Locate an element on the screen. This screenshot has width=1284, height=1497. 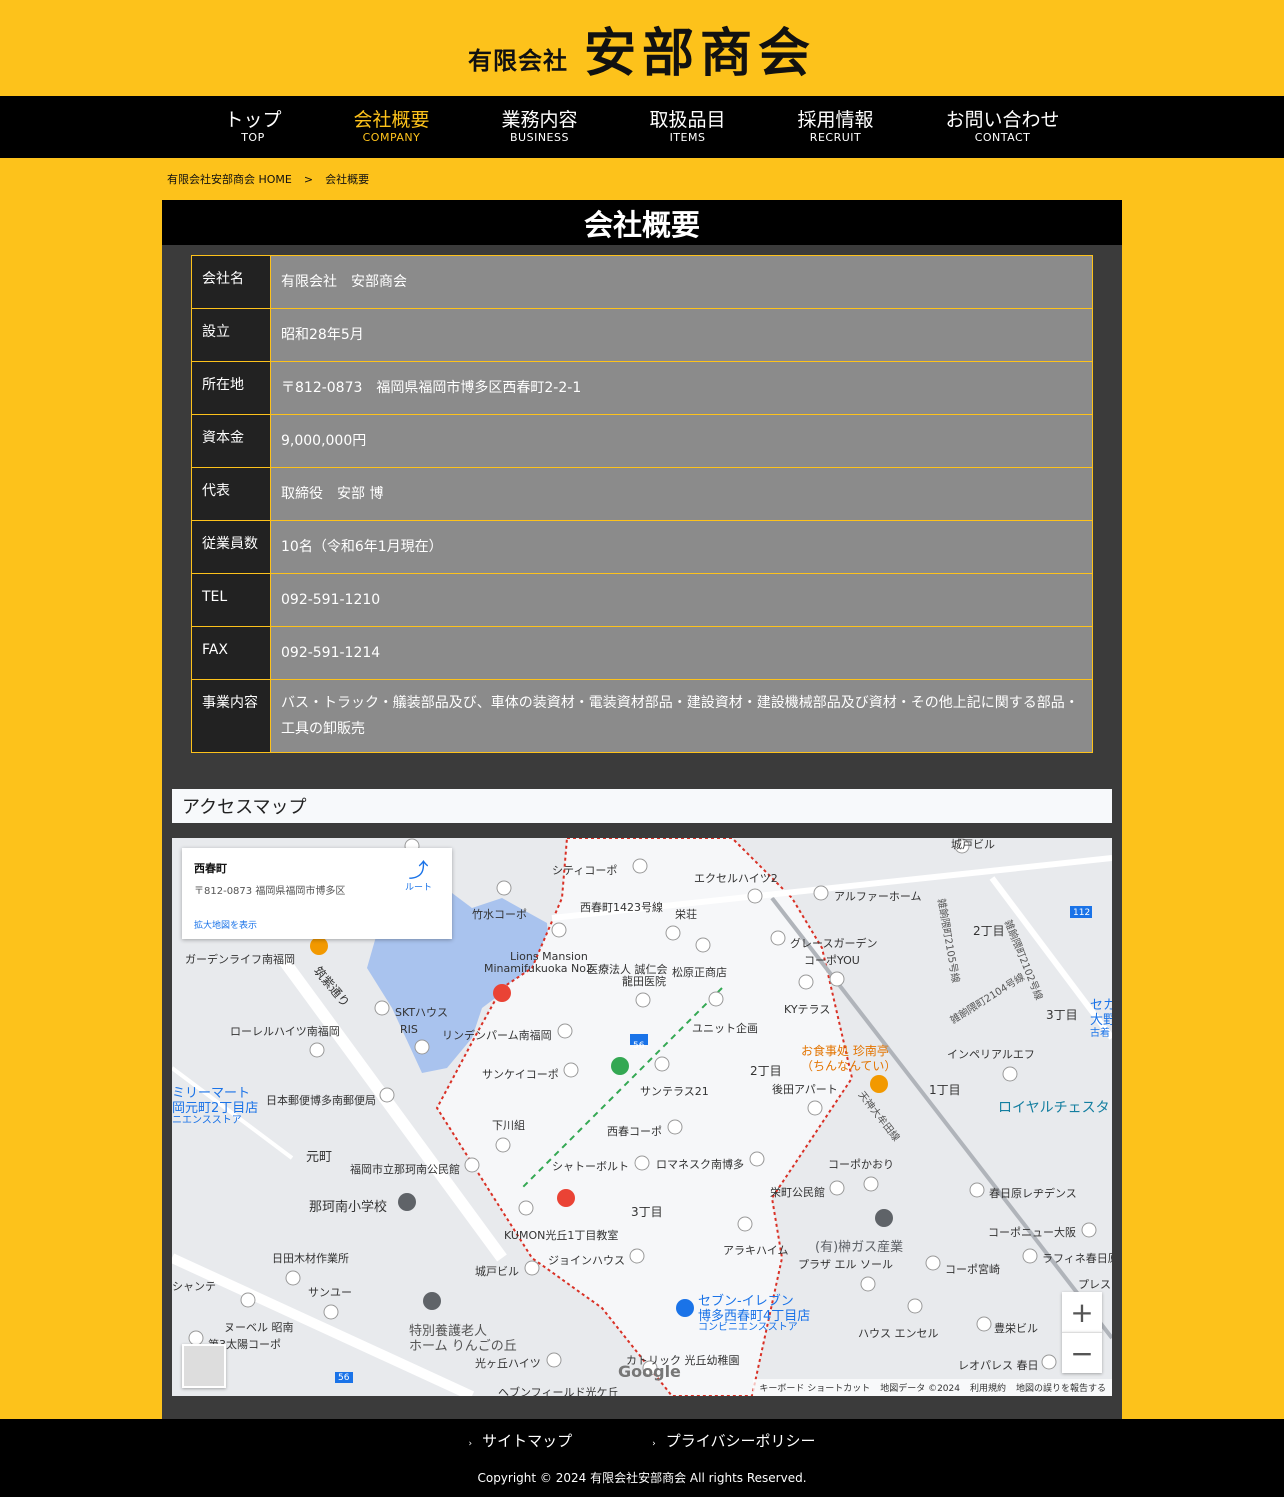
footer-link-label: プライバシーポリシー is located at coordinates (741, 1441).